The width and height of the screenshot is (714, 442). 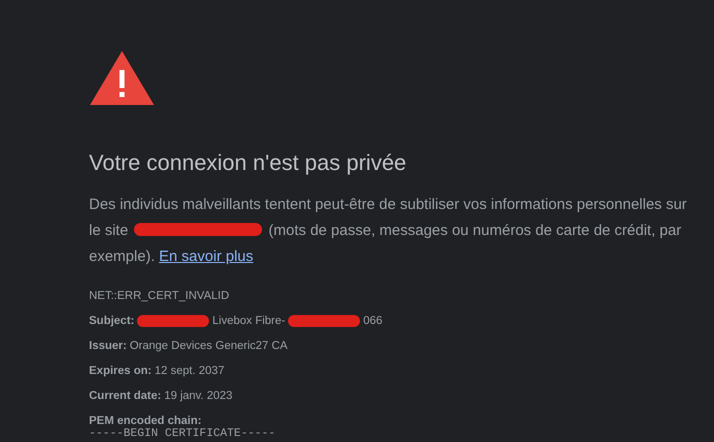 I want to click on detail-label: PEM encoded chain:, so click(x=145, y=421).